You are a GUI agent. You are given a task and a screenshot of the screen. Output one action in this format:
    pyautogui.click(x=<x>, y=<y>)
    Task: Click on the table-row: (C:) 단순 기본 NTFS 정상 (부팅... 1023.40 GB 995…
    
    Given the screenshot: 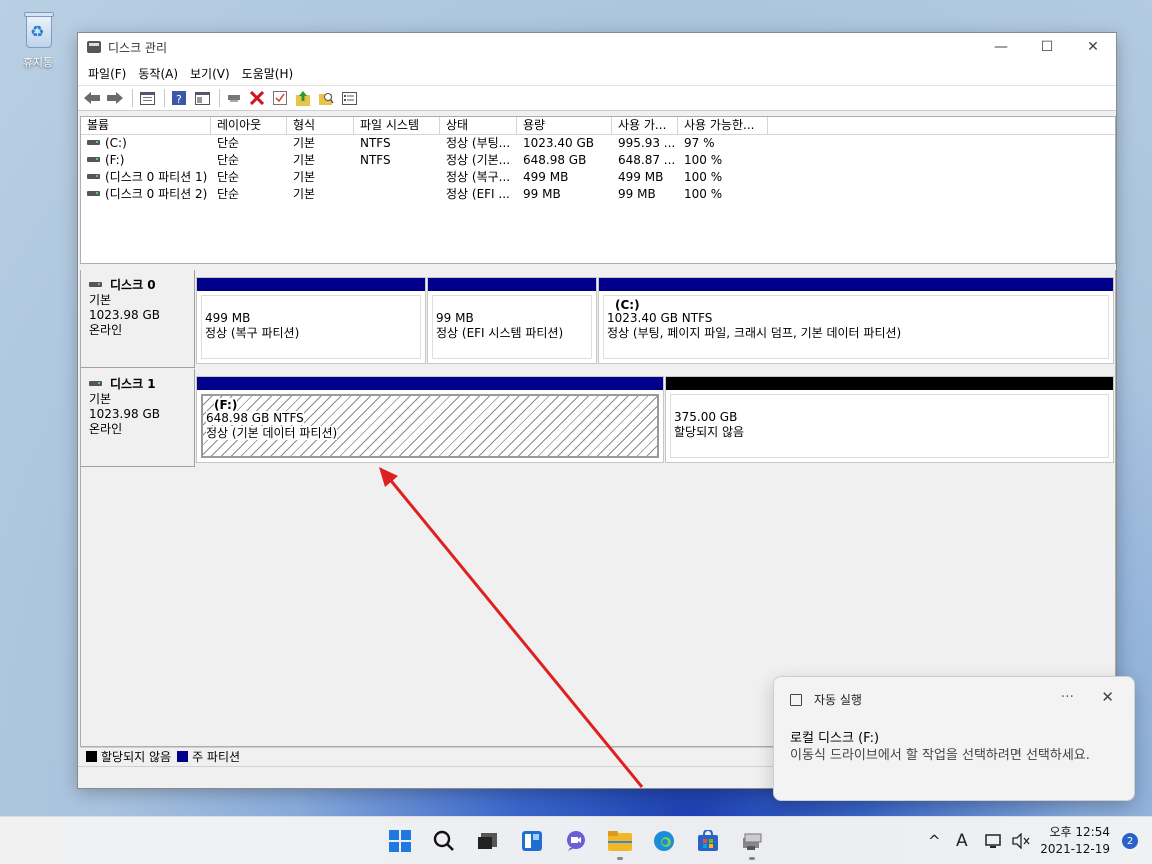 What is the action you would take?
    pyautogui.click(x=598, y=143)
    